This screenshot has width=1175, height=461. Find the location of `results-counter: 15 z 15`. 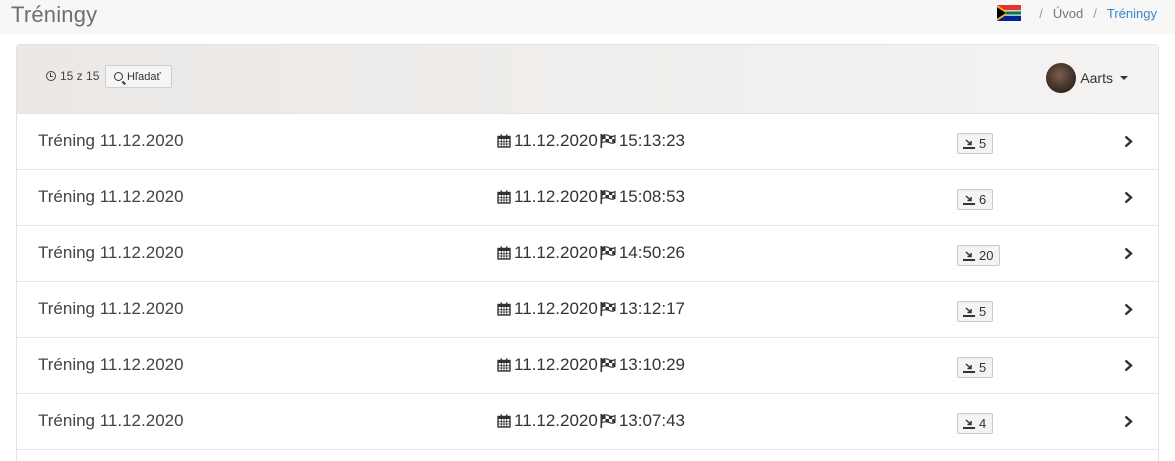

results-counter: 15 z 15 is located at coordinates (72, 76).